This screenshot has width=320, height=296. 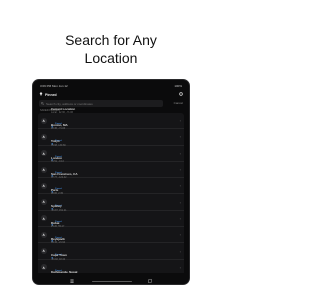 What do you see at coordinates (111, 94) in the screenshot?
I see `app-header: Pinned` at bounding box center [111, 94].